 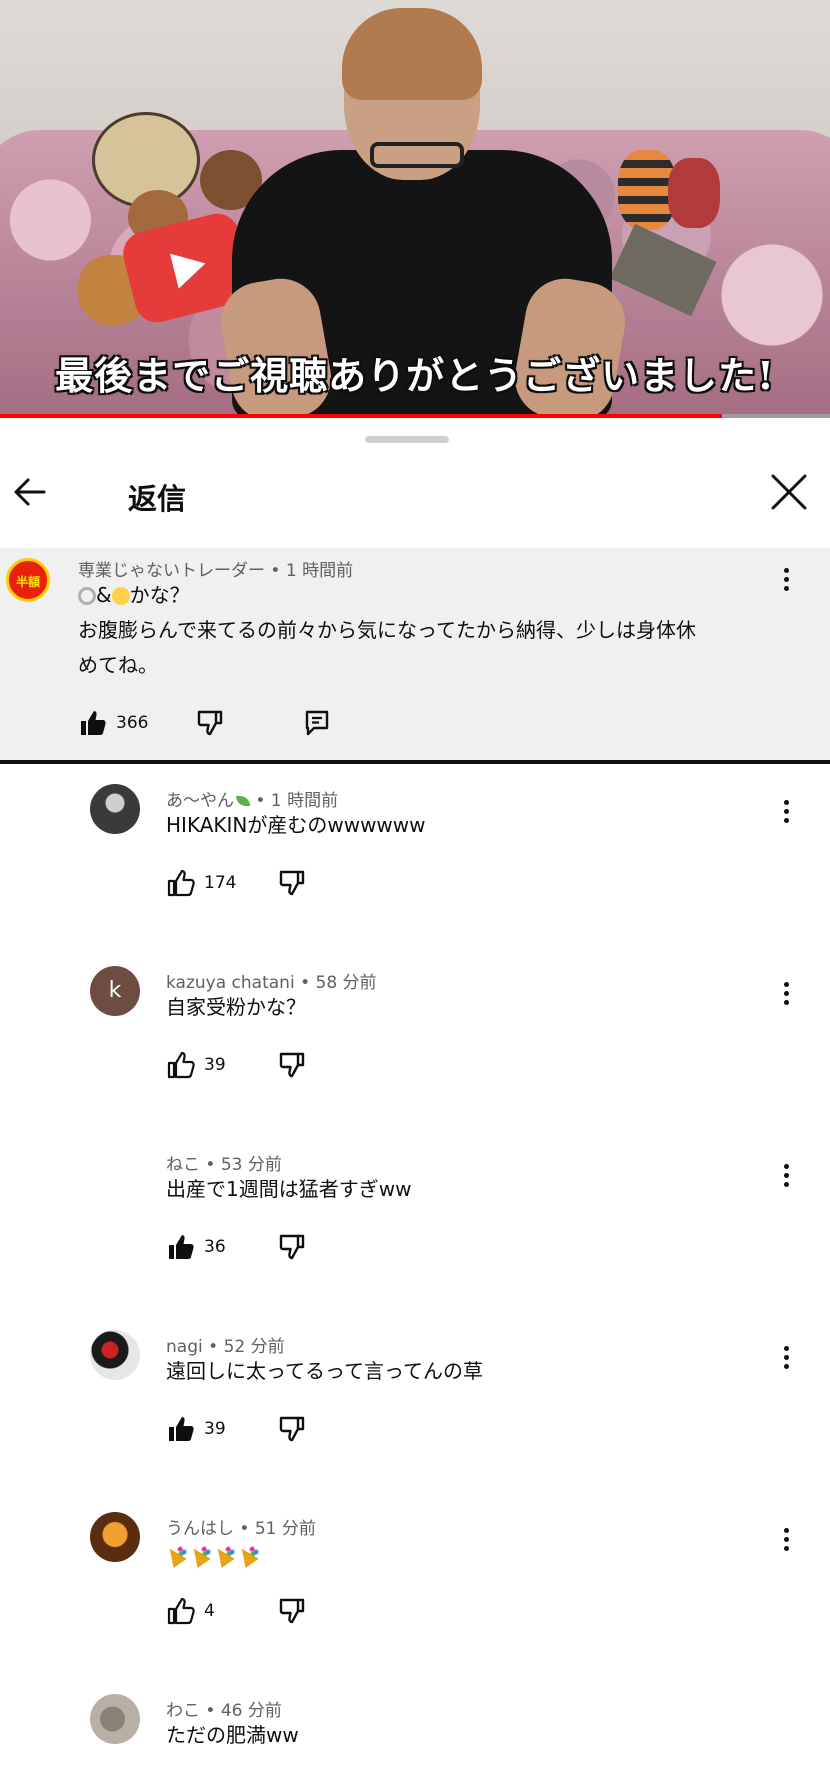 I want to click on comment-time: 51 分前, so click(x=285, y=1529).